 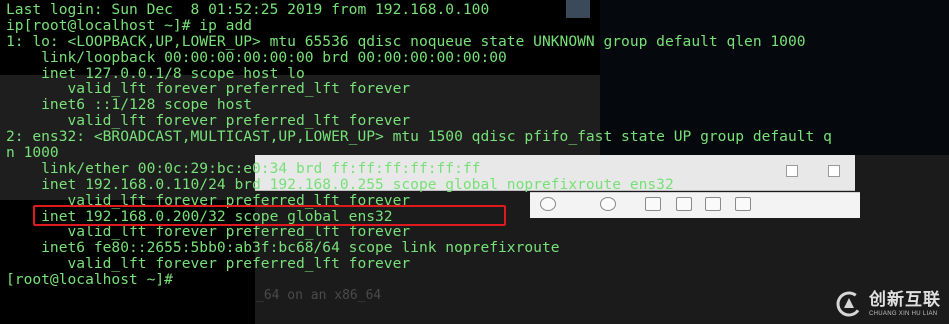 What do you see at coordinates (849, 304) in the screenshot?
I see `brand-logo-icon` at bounding box center [849, 304].